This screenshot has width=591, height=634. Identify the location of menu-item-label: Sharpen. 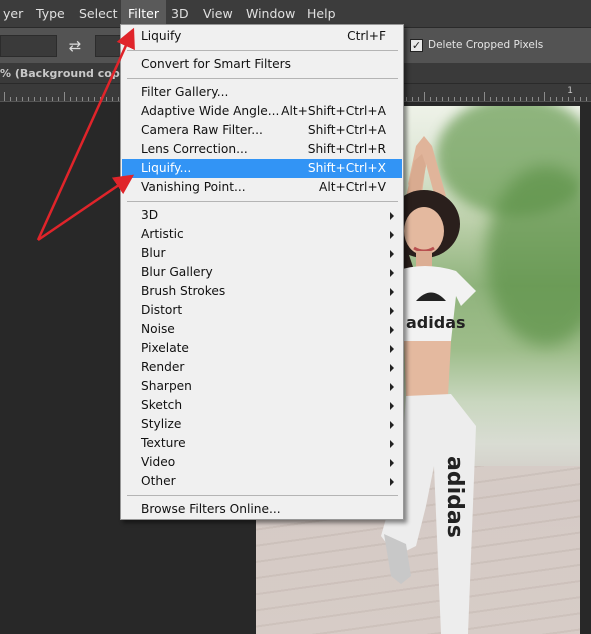
(166, 386).